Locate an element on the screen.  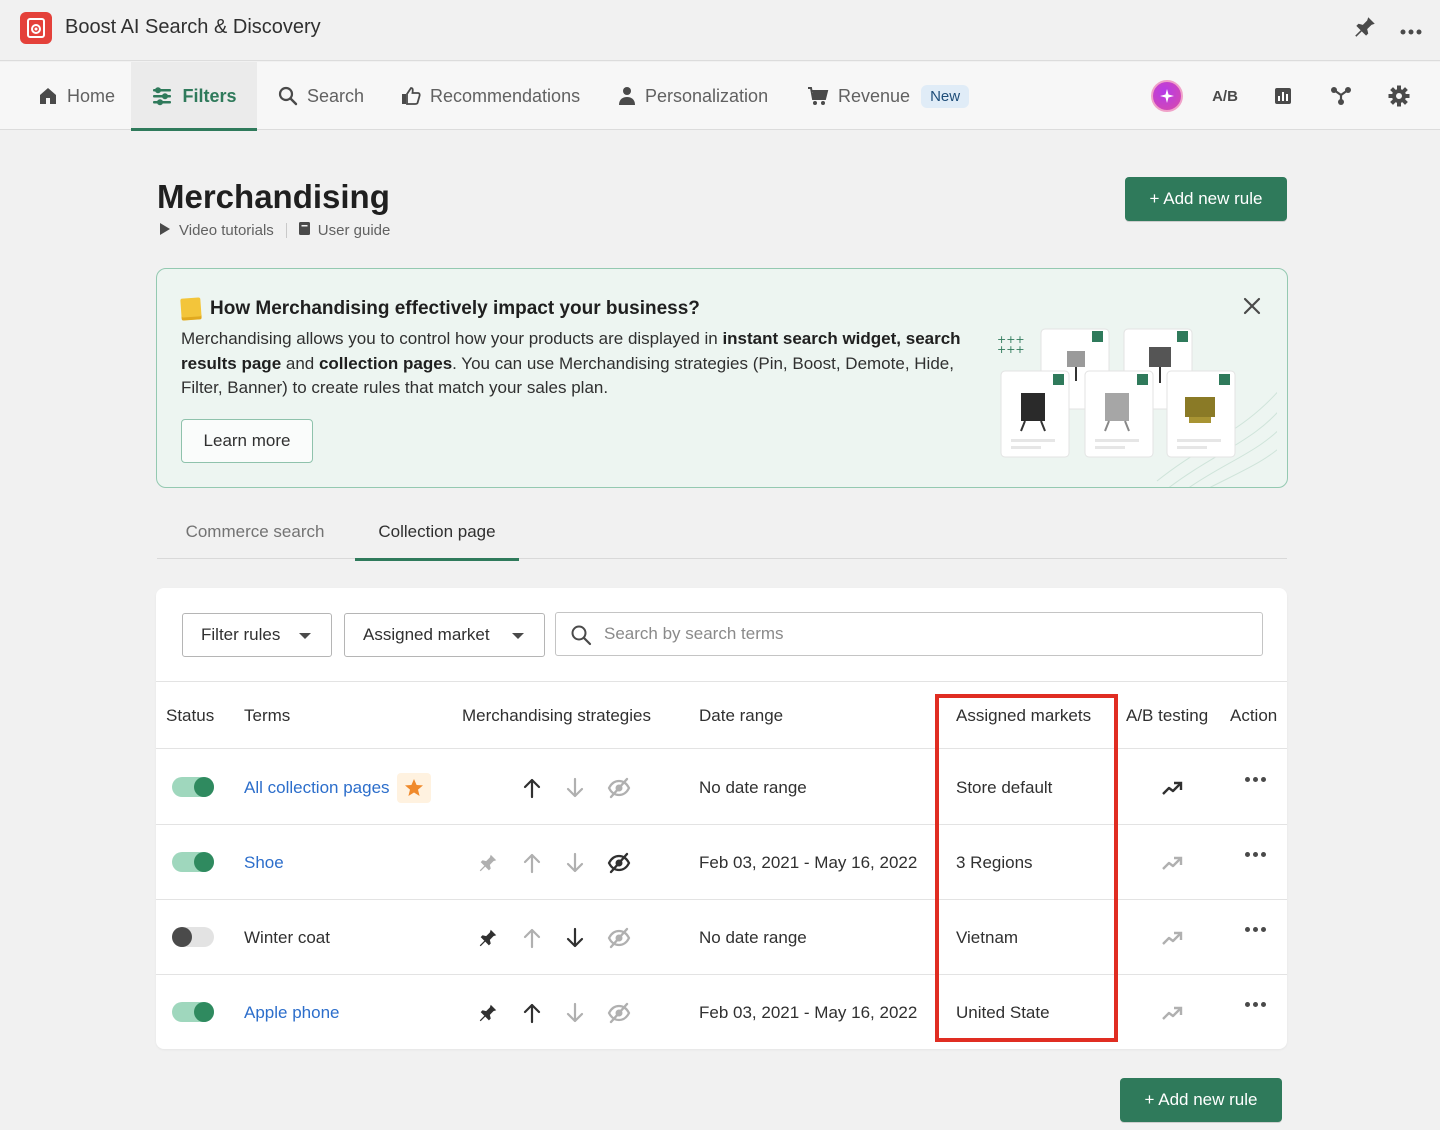
play-icon is located at coordinates (165, 230).